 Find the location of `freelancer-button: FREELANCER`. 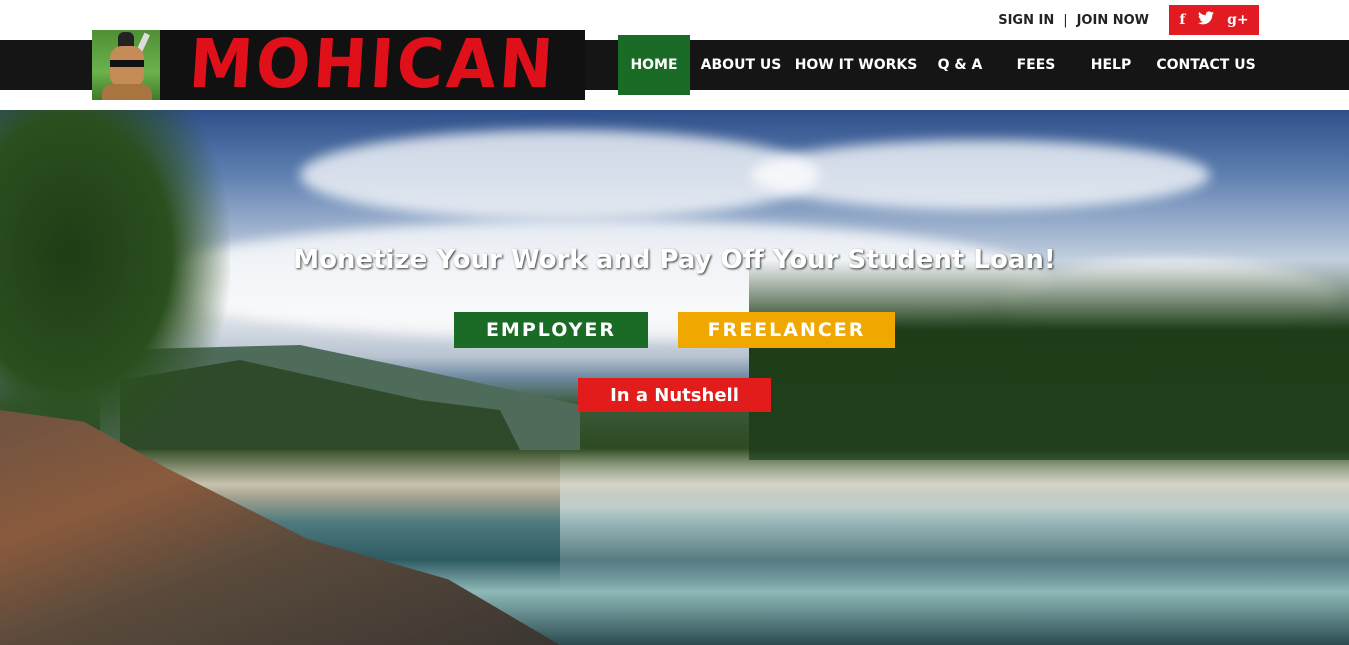

freelancer-button: FREELANCER is located at coordinates (786, 330).